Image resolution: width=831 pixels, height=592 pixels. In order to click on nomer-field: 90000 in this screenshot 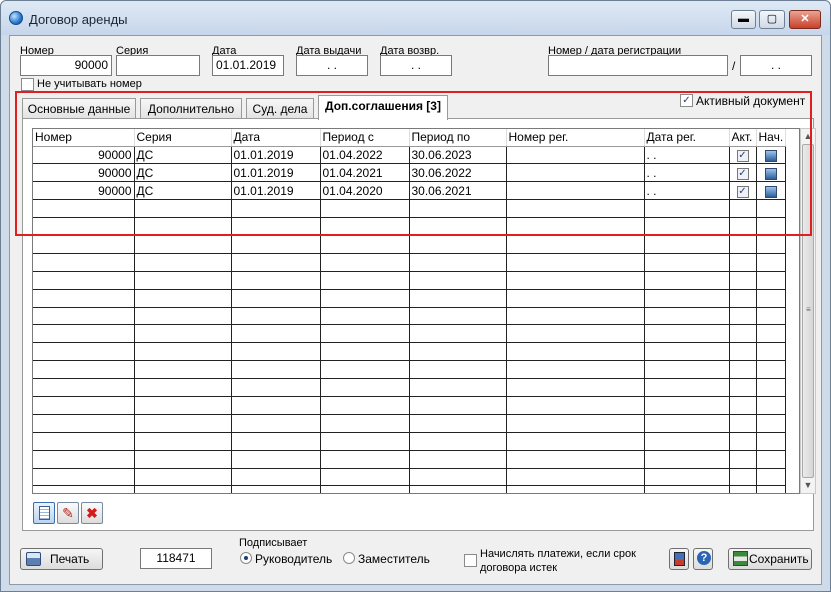, I will do `click(66, 65)`.